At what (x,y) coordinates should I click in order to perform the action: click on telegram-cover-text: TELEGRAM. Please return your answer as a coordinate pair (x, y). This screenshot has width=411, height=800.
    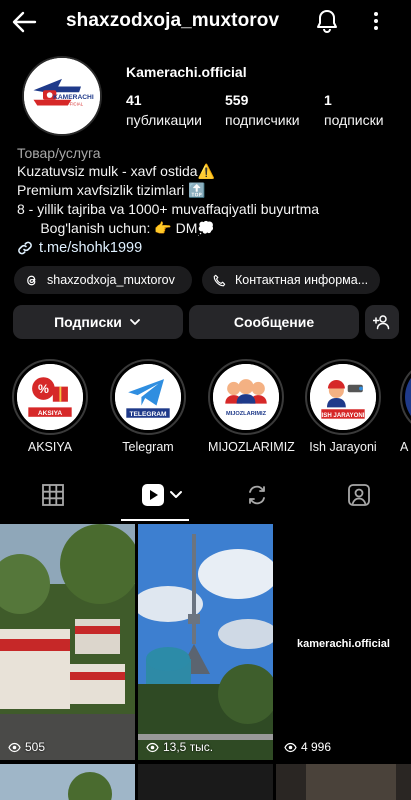
    Looking at the image, I should click on (149, 414).